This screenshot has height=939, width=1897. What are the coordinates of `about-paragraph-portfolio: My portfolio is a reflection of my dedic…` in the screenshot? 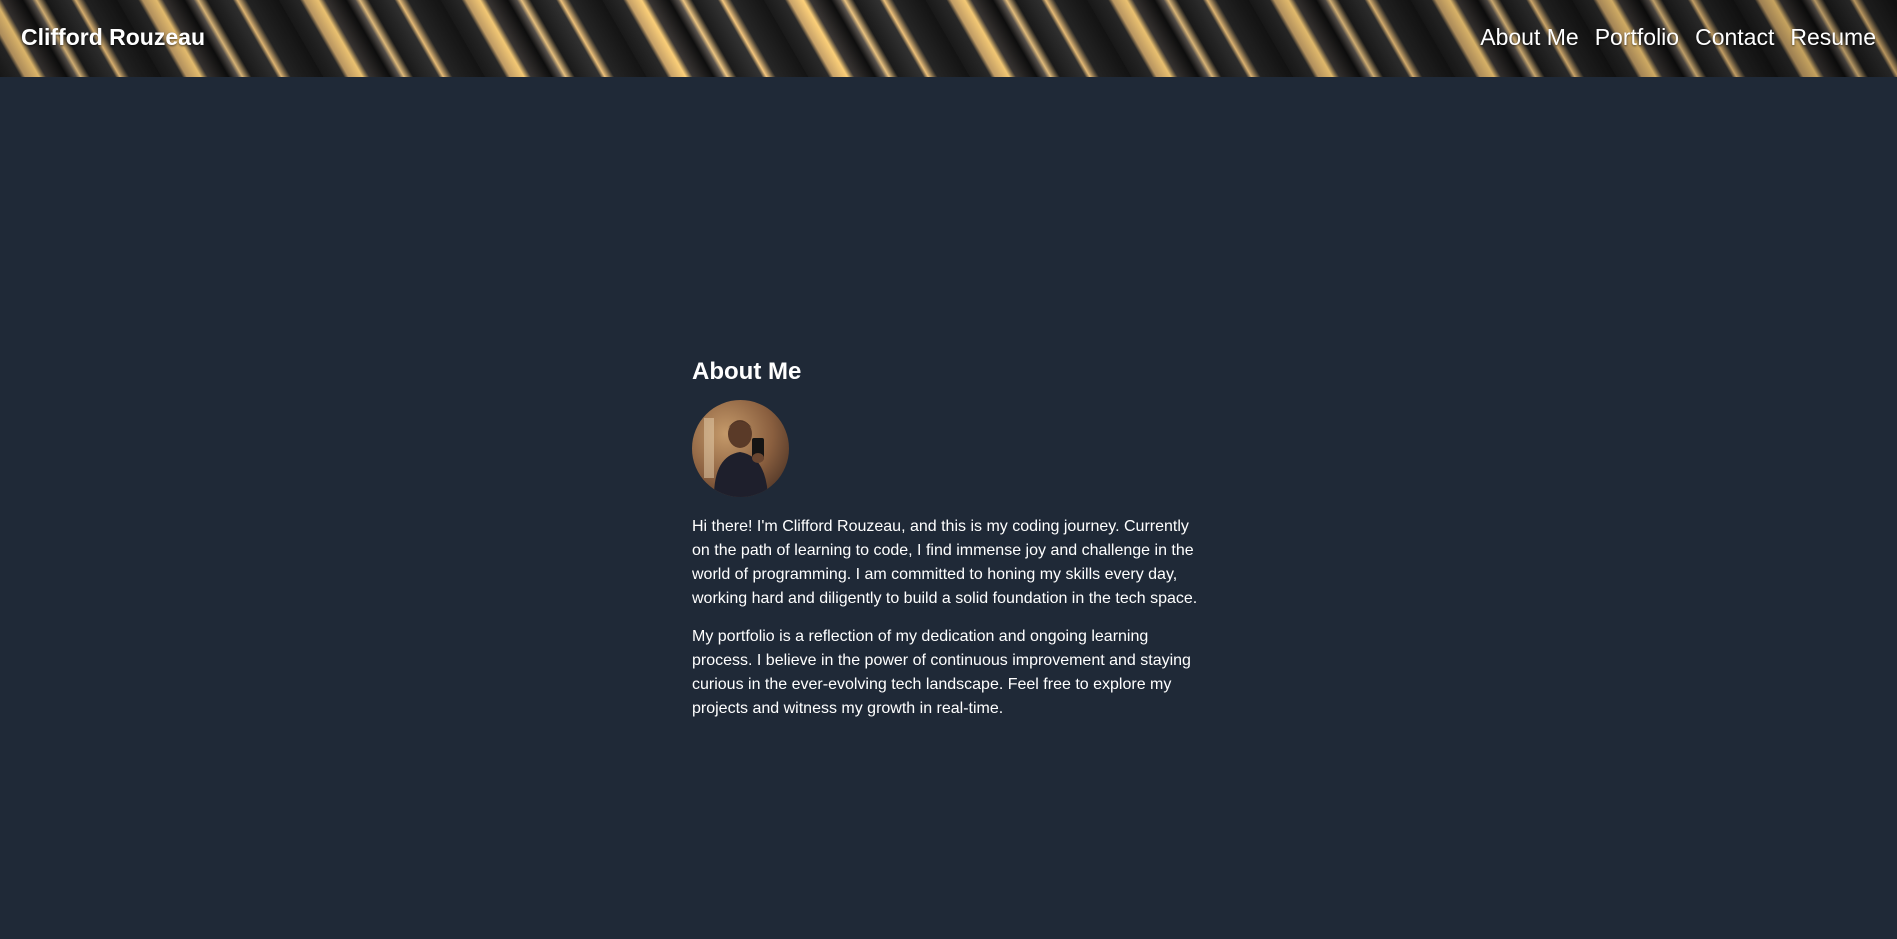 It's located at (941, 672).